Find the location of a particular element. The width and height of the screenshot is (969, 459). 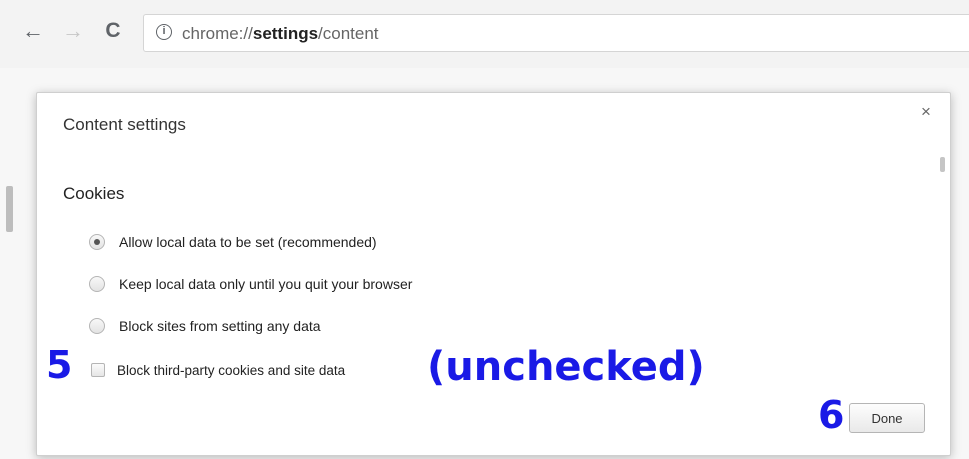

url-text: chrome://settings/content is located at coordinates (280, 34).